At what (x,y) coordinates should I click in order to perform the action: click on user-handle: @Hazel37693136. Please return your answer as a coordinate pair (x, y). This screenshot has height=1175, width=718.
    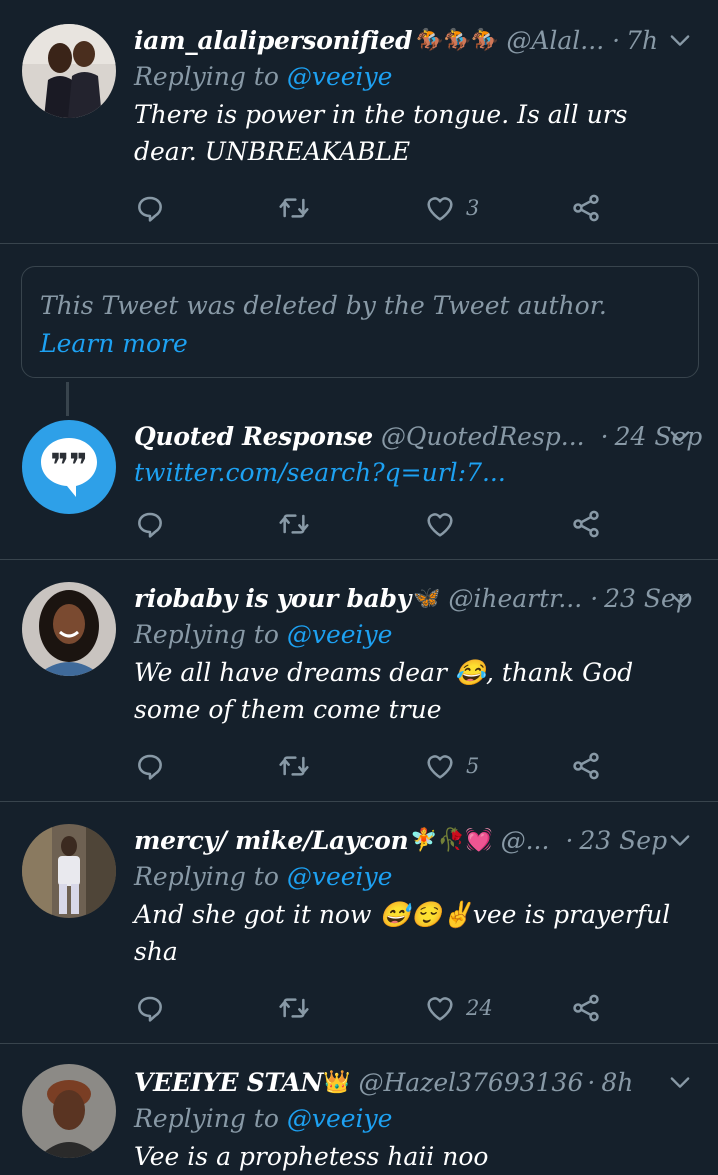
    Looking at the image, I should click on (470, 1082).